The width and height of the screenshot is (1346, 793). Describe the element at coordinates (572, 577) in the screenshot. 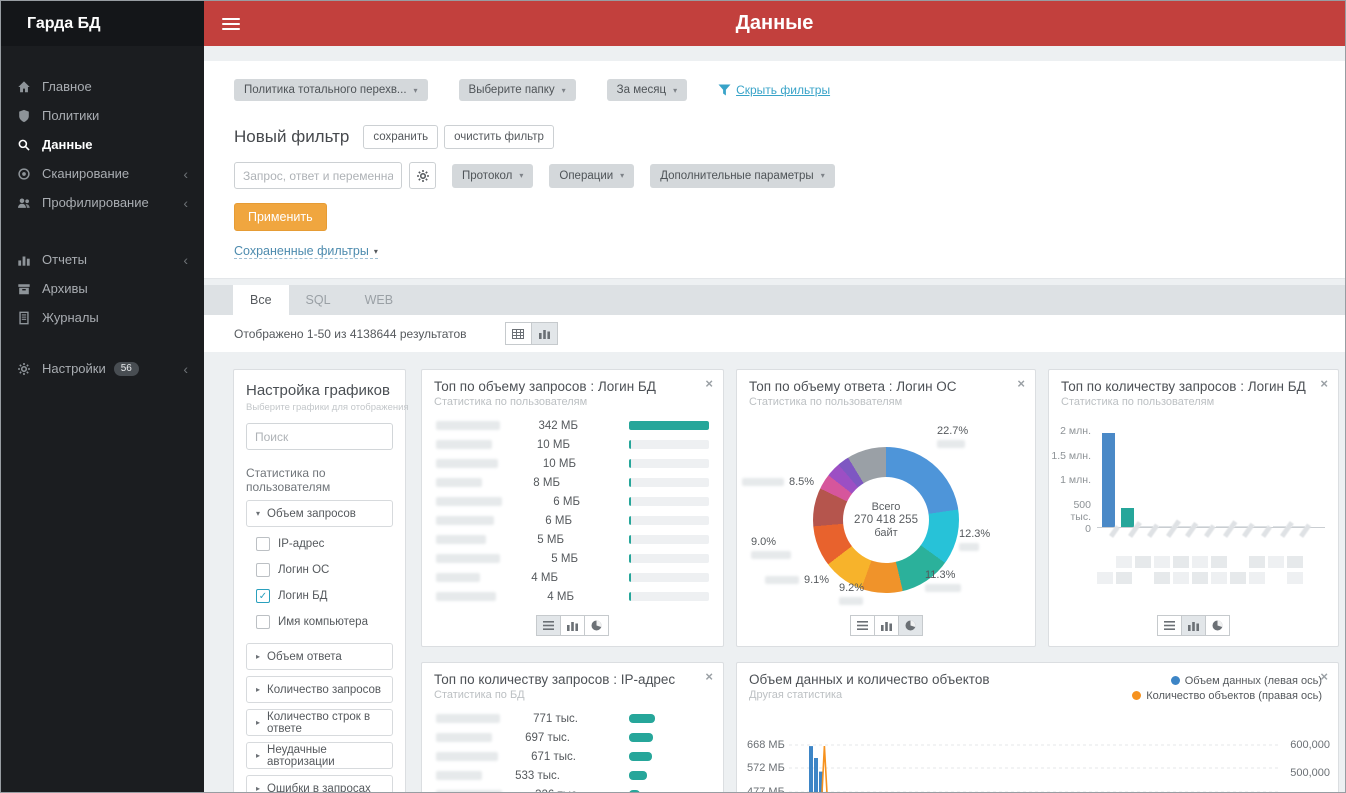

I see `bar-row: 4 МБ` at that location.